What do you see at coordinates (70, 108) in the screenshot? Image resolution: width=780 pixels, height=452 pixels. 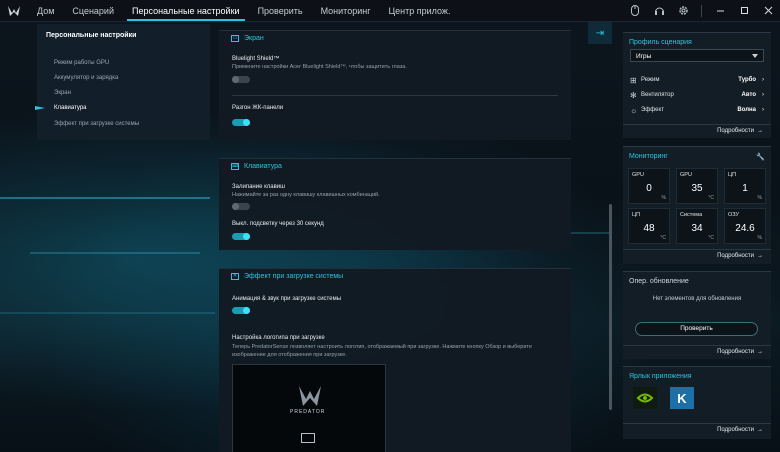 I see `sidebar-item-keyboard: Клавиатура` at bounding box center [70, 108].